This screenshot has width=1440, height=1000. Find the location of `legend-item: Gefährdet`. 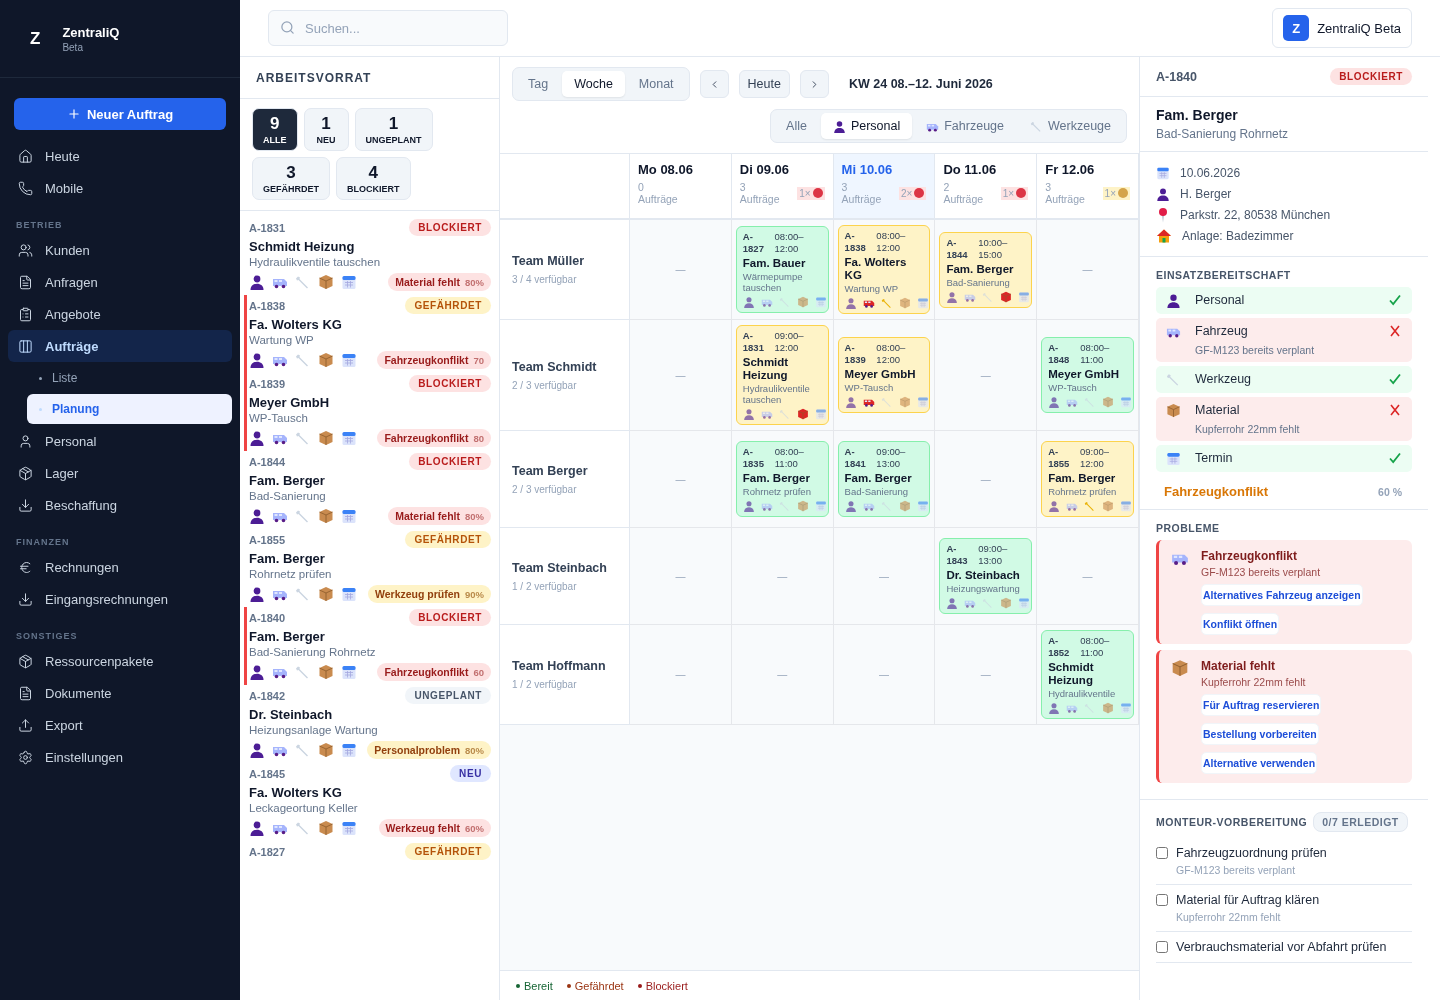

legend-item: Gefährdet is located at coordinates (595, 985).